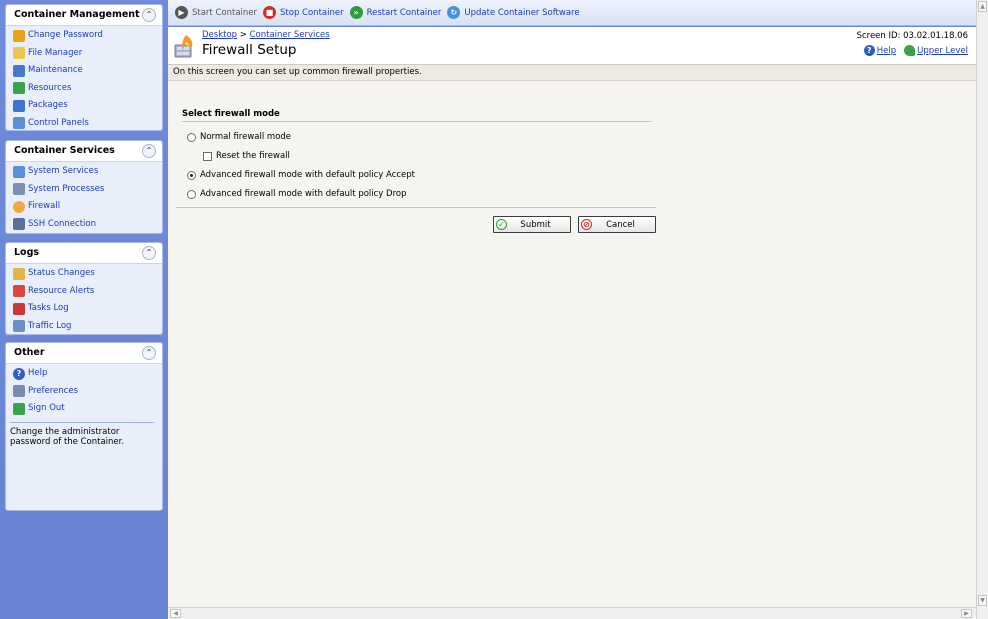  I want to click on firewall-icon, so click(183, 46).